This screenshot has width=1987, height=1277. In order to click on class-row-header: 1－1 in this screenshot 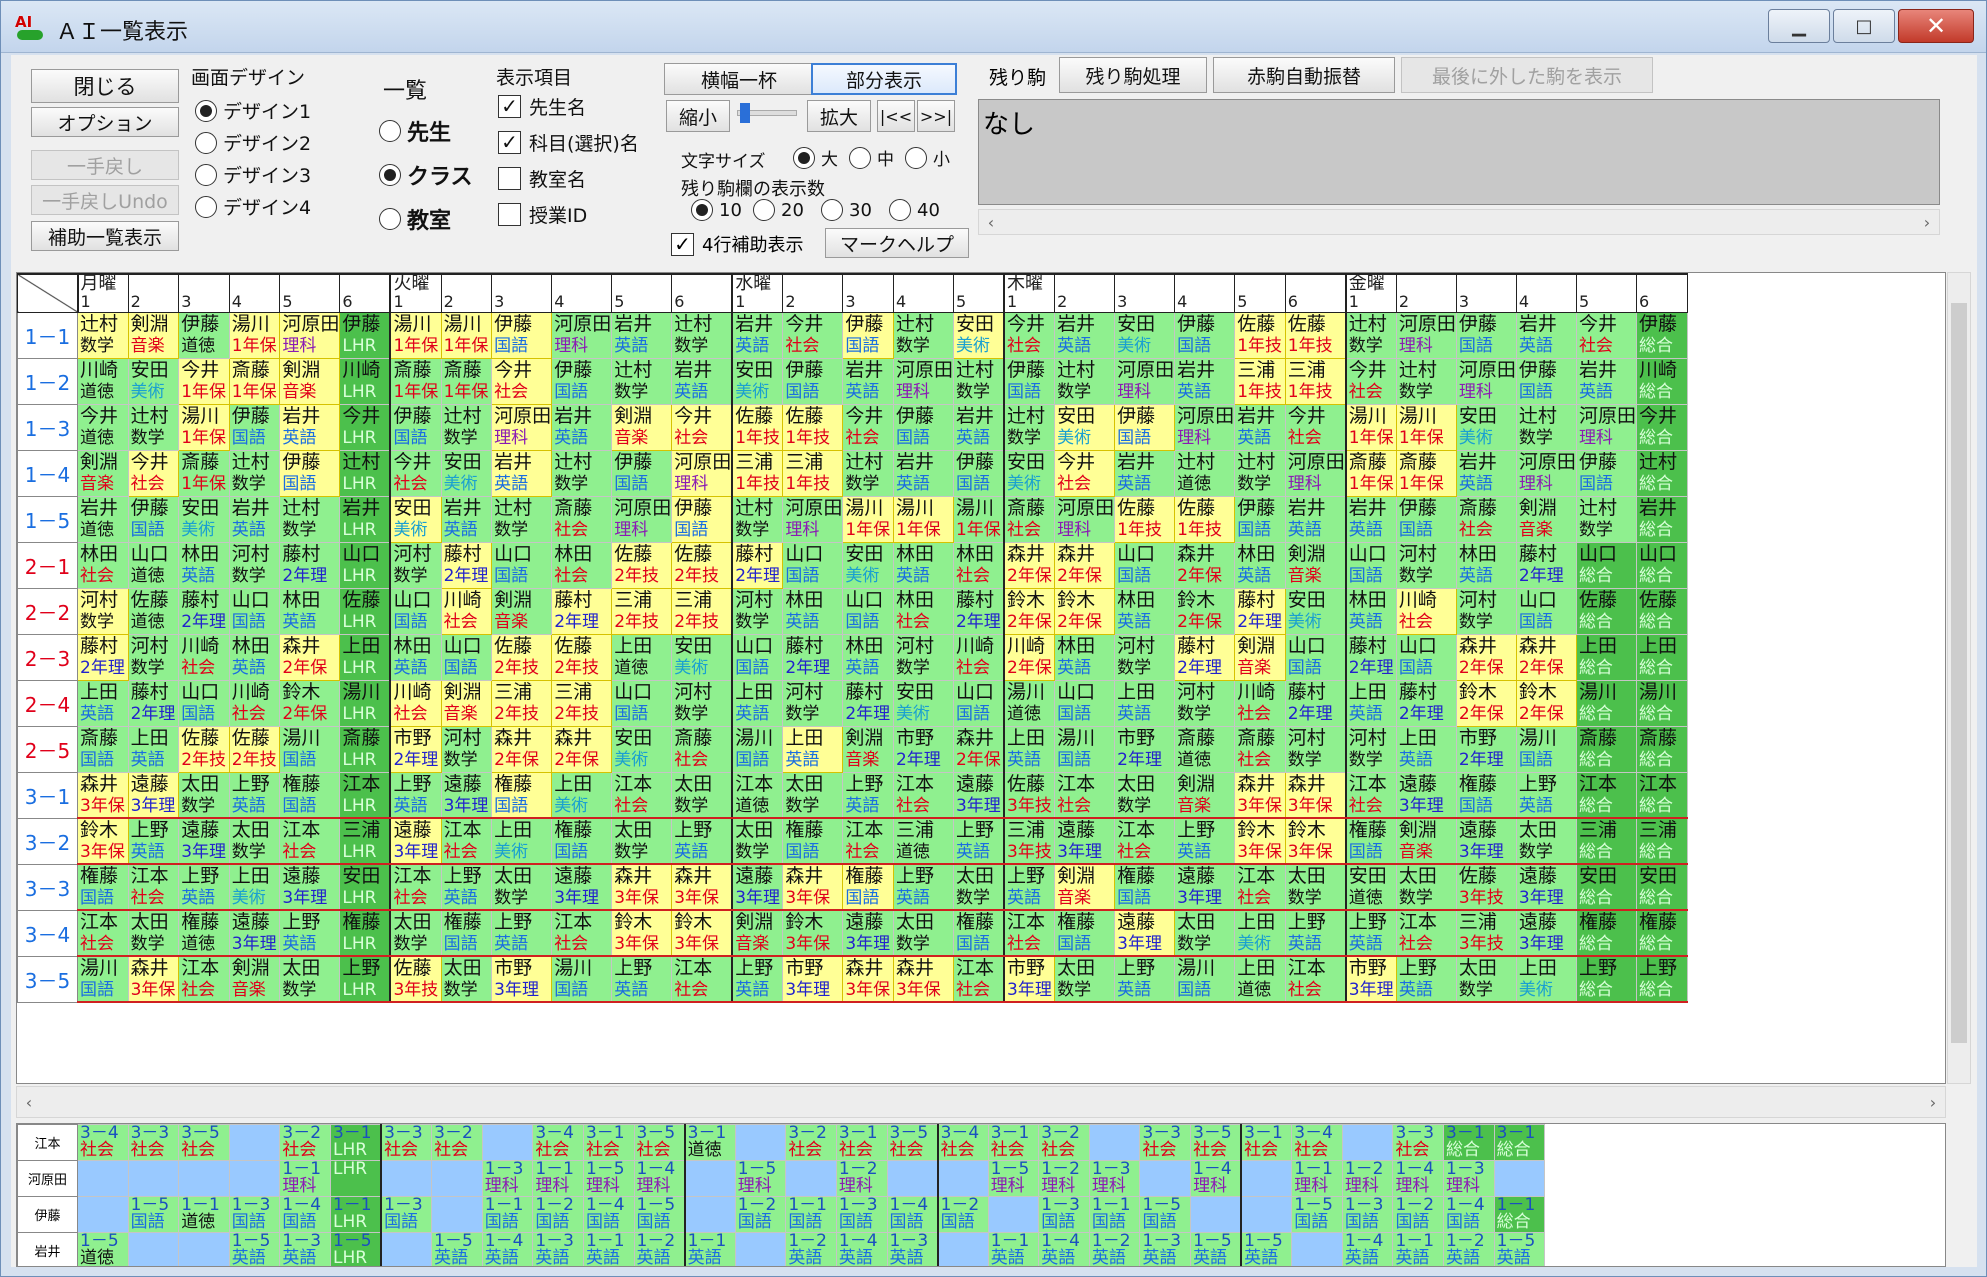, I will do `click(47, 335)`.